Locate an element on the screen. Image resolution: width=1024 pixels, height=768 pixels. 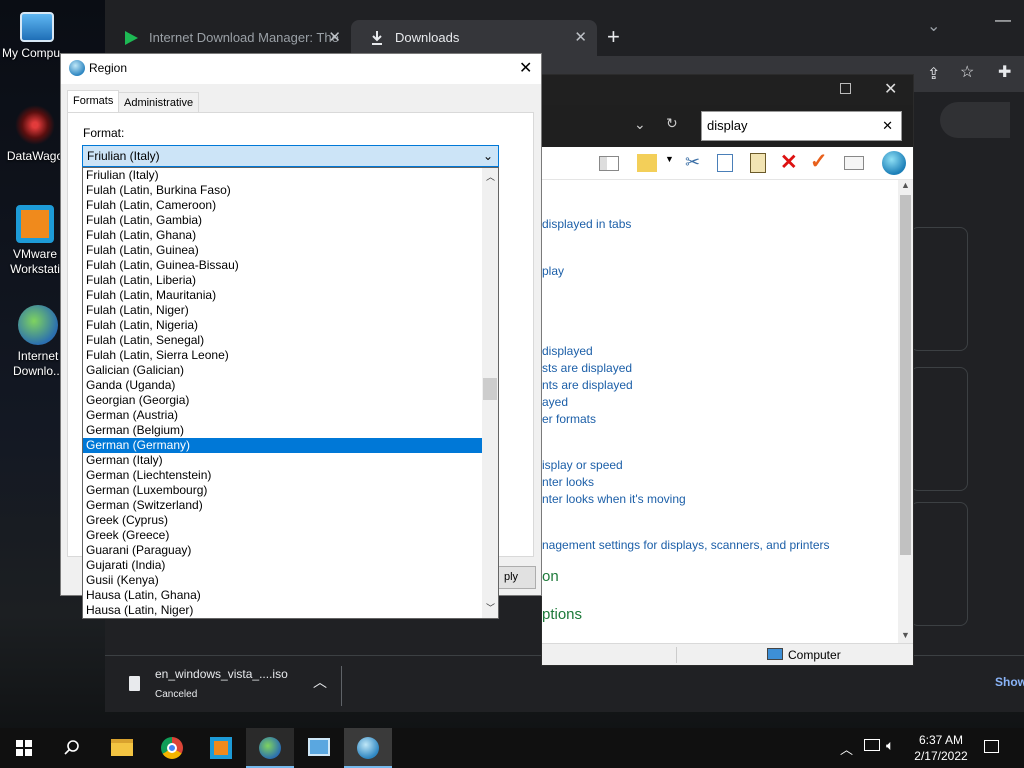
format-option: Ganda (Uganda) is located at coordinates (282, 385).